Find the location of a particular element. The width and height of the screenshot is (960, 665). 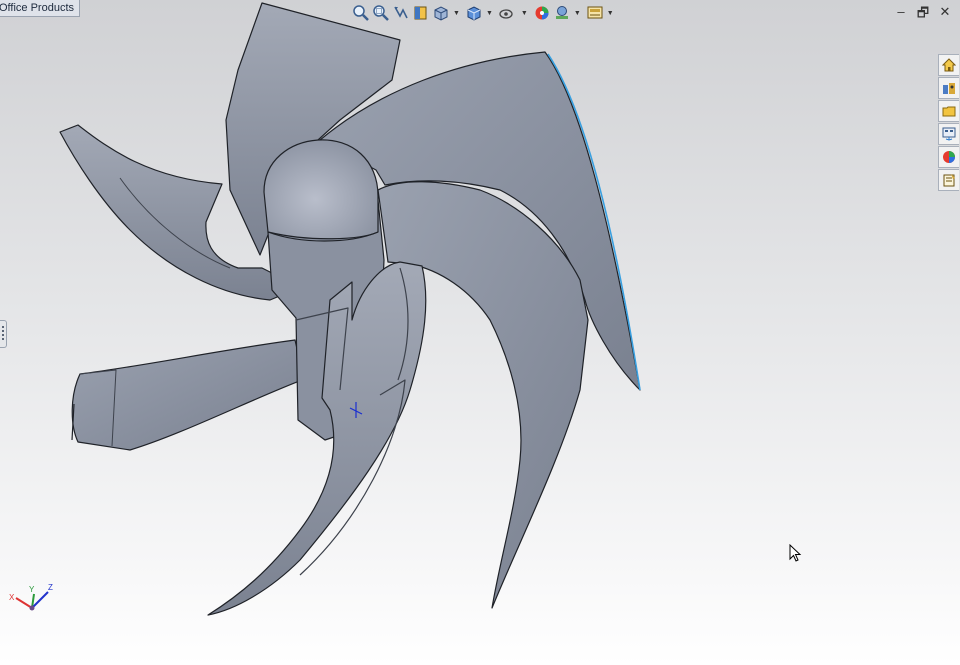

blade-left is located at coordinates (187, 395).